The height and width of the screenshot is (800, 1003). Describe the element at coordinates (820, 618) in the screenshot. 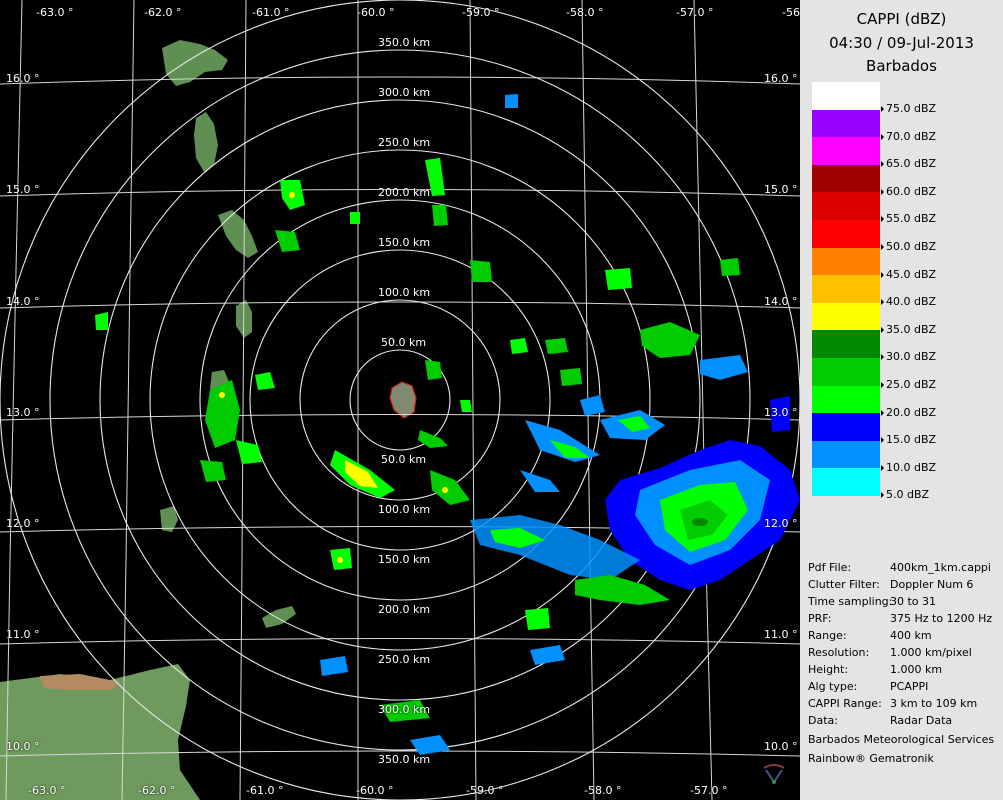

I see `info-key: PRF:` at that location.